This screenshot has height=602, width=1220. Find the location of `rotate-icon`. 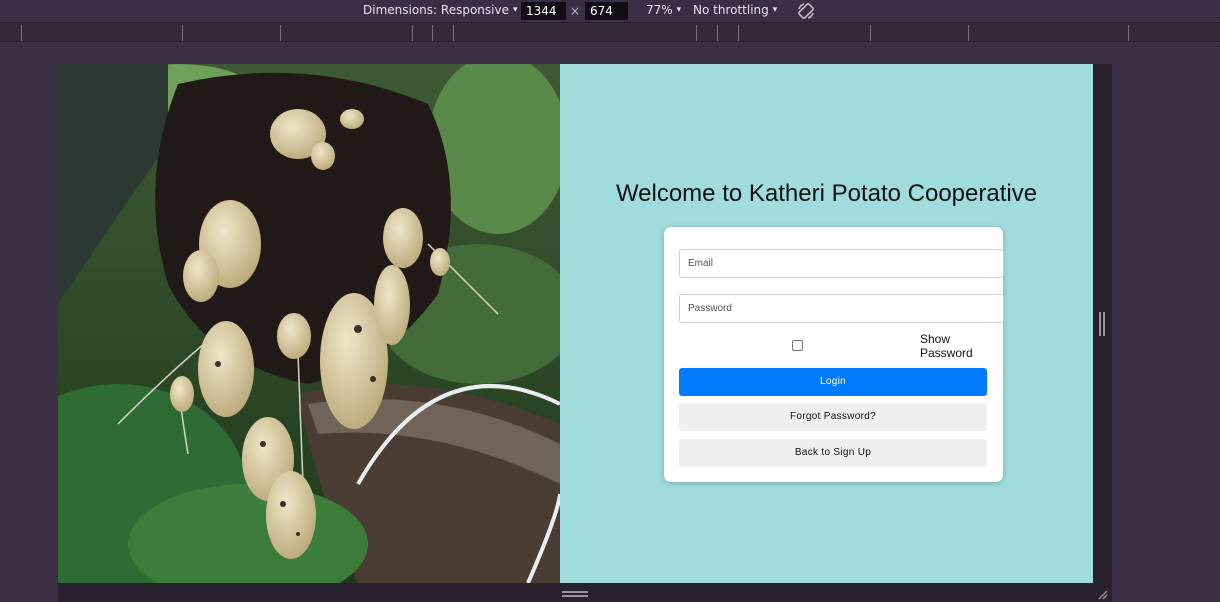

rotate-icon is located at coordinates (806, 11).